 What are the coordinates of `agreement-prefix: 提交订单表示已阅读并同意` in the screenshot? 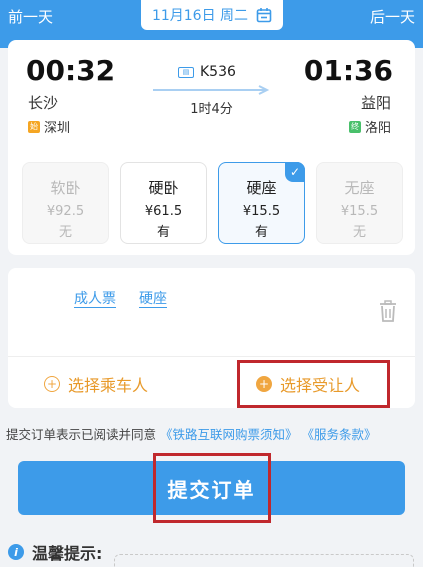 It's located at (81, 434).